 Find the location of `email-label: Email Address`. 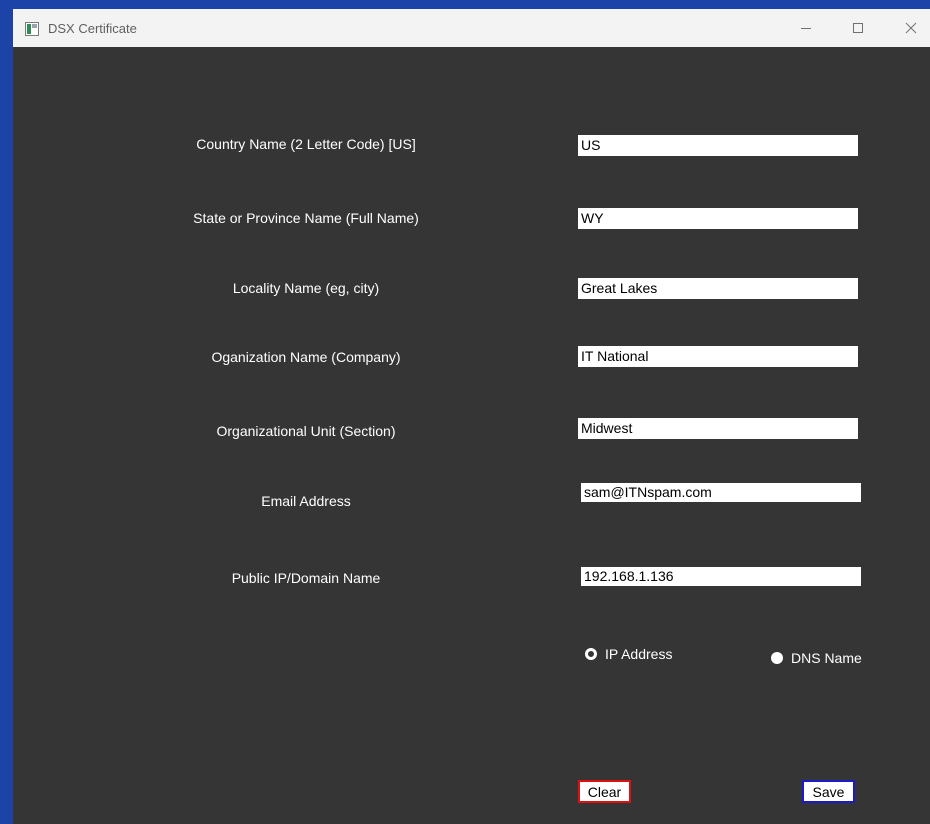

email-label: Email Address is located at coordinates (306, 501).